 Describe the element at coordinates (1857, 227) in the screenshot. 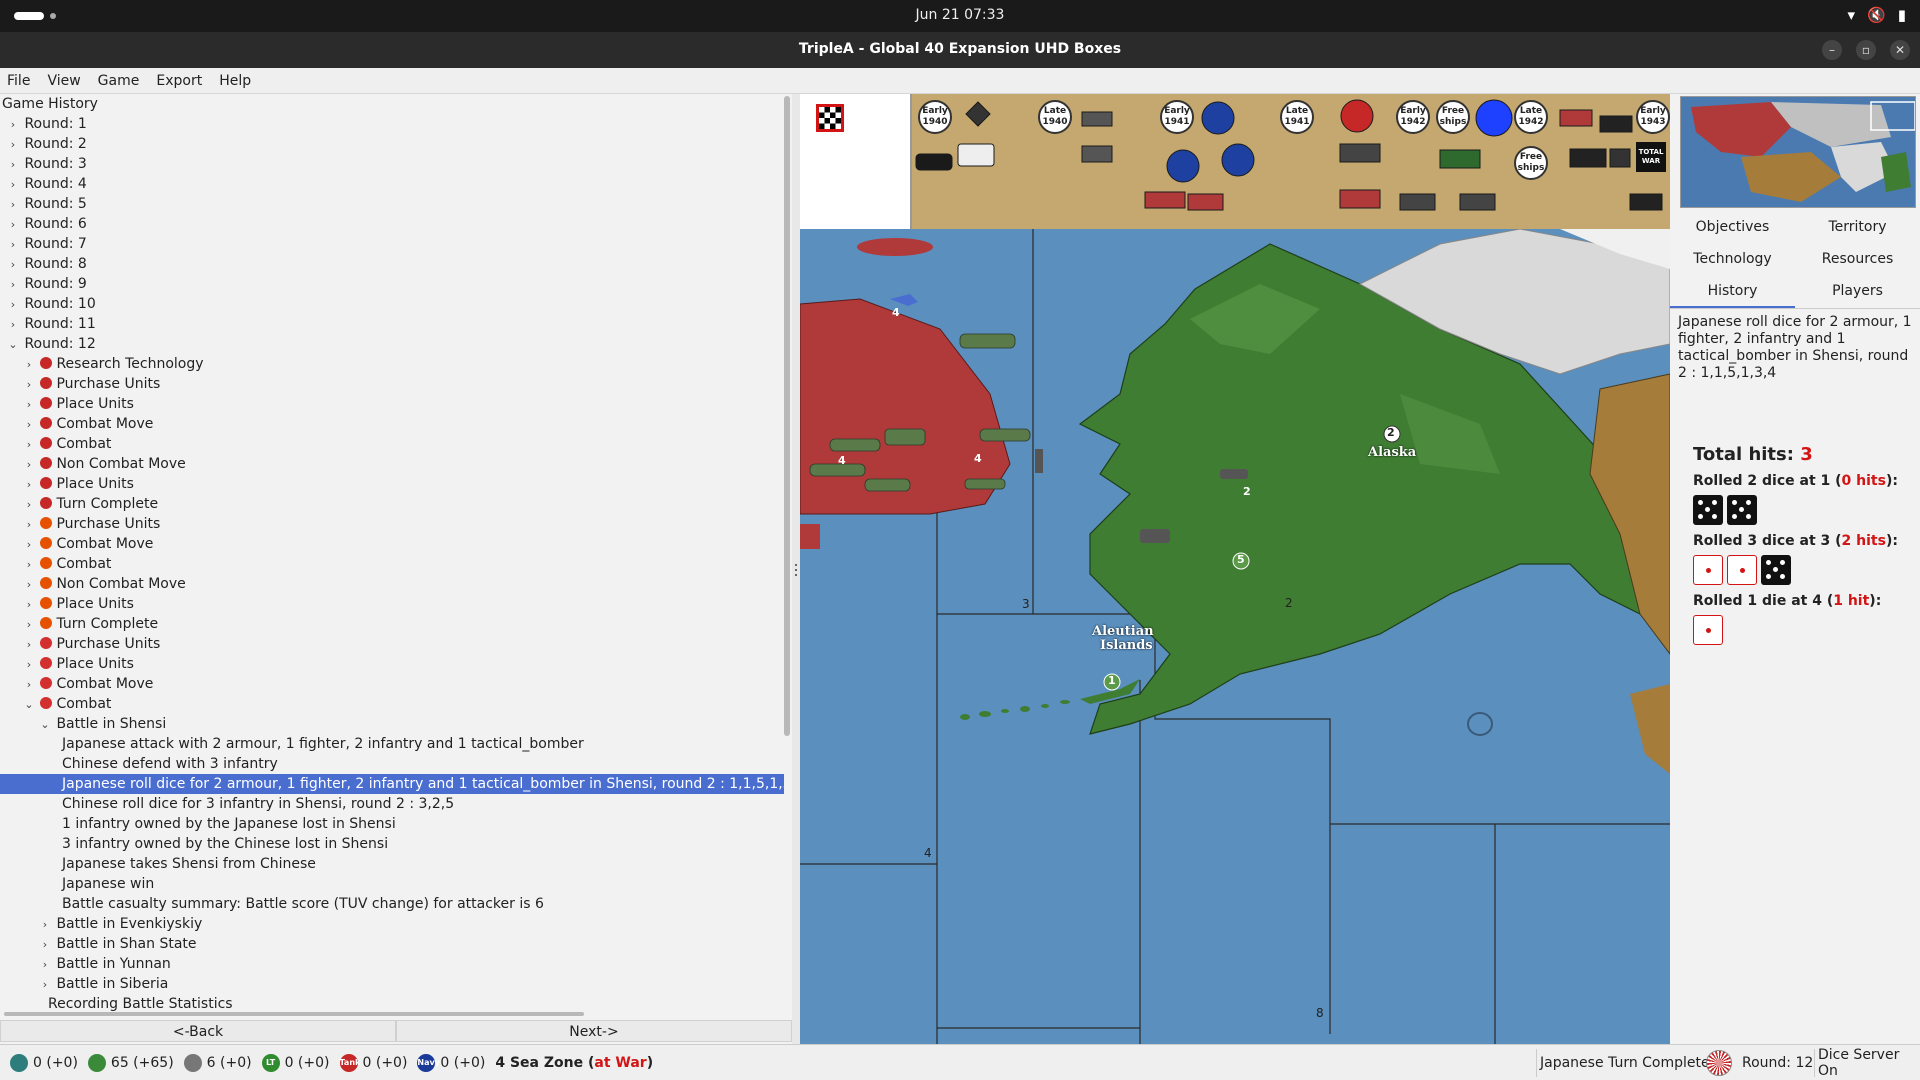

I see `tab-territory: Territory` at that location.